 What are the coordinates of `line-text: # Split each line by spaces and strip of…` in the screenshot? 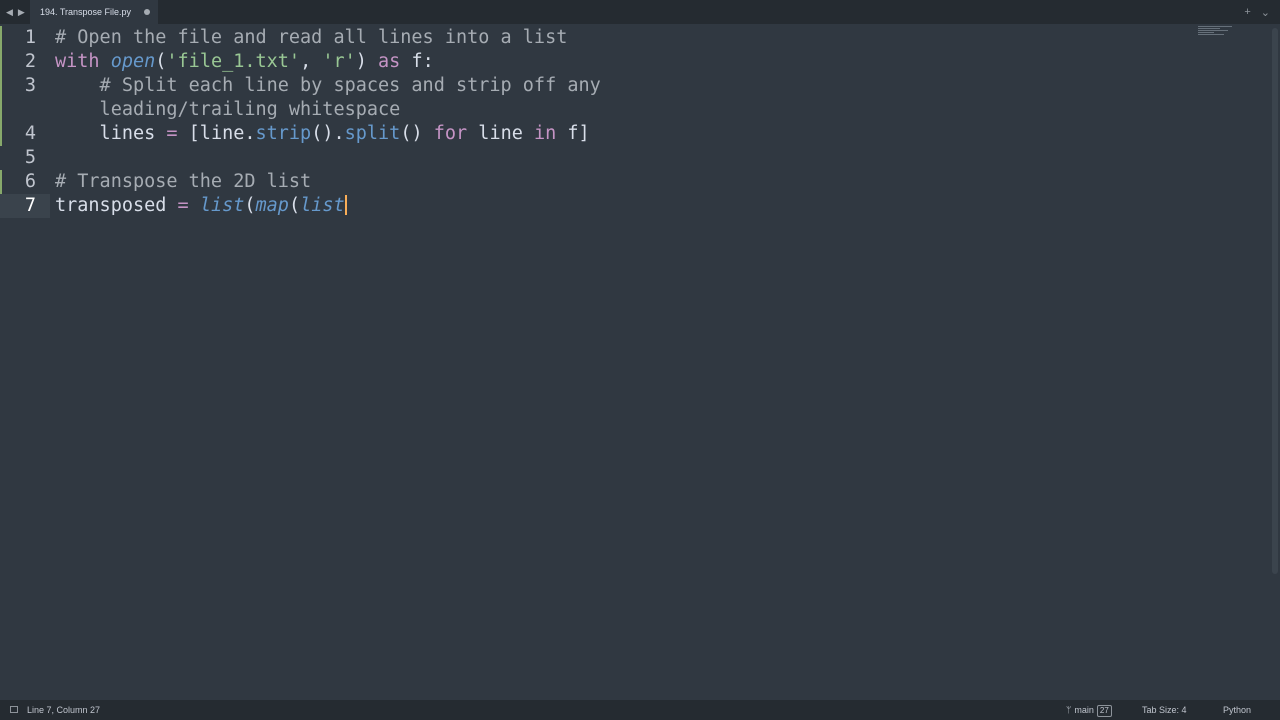 It's located at (328, 86).